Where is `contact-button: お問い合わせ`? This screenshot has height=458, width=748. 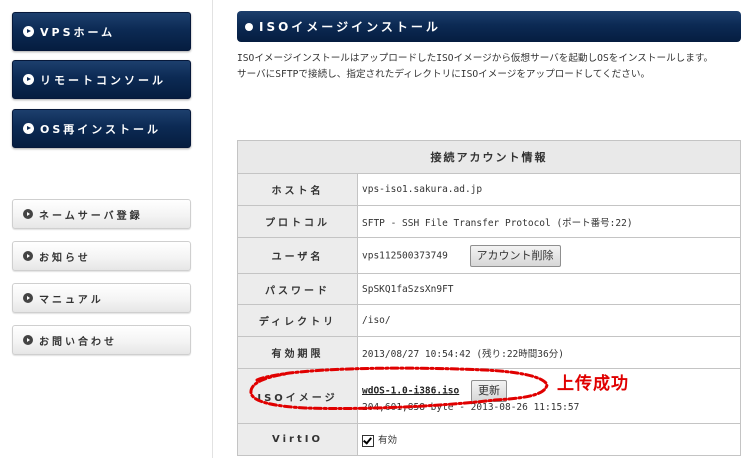
contact-button: お問い合わせ is located at coordinates (101, 340).